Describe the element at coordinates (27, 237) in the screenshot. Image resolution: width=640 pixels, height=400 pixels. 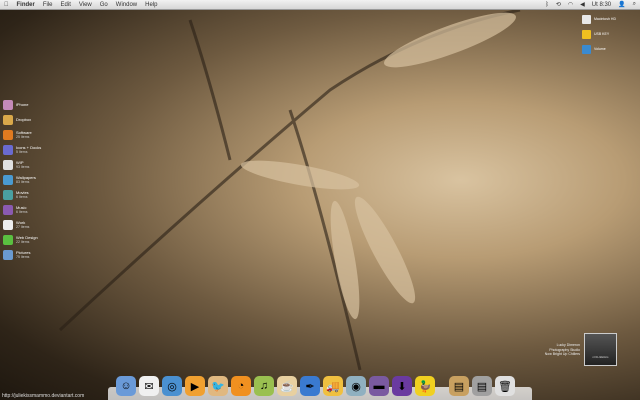
I see `folder-name: Web Design` at that location.